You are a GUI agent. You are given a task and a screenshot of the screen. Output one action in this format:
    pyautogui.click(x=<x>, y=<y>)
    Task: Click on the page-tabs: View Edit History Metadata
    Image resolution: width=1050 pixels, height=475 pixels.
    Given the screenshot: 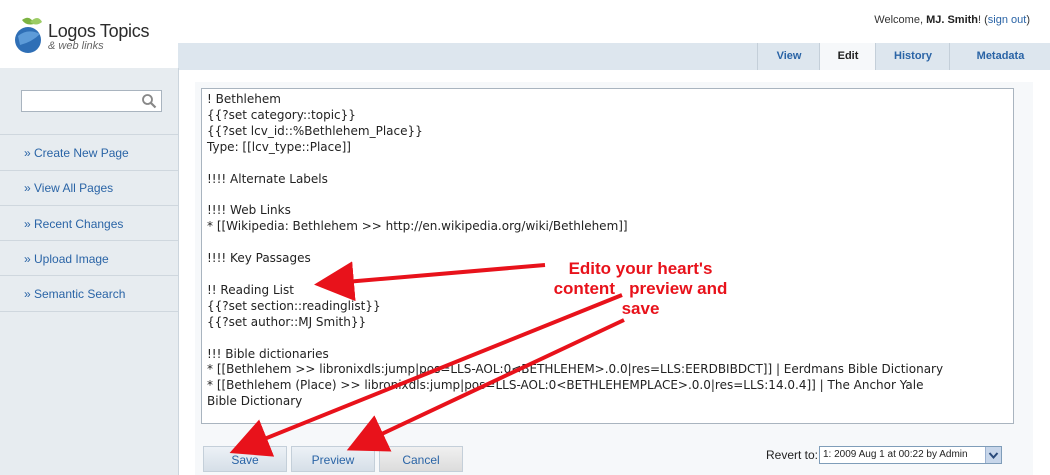 What is the action you would take?
    pyautogui.click(x=614, y=56)
    